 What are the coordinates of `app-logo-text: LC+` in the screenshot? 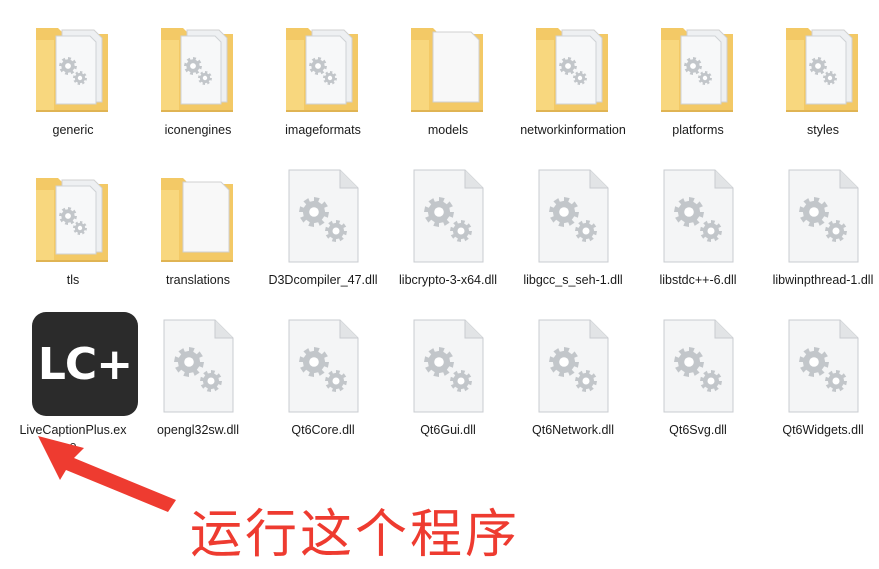 It's located at (85, 364).